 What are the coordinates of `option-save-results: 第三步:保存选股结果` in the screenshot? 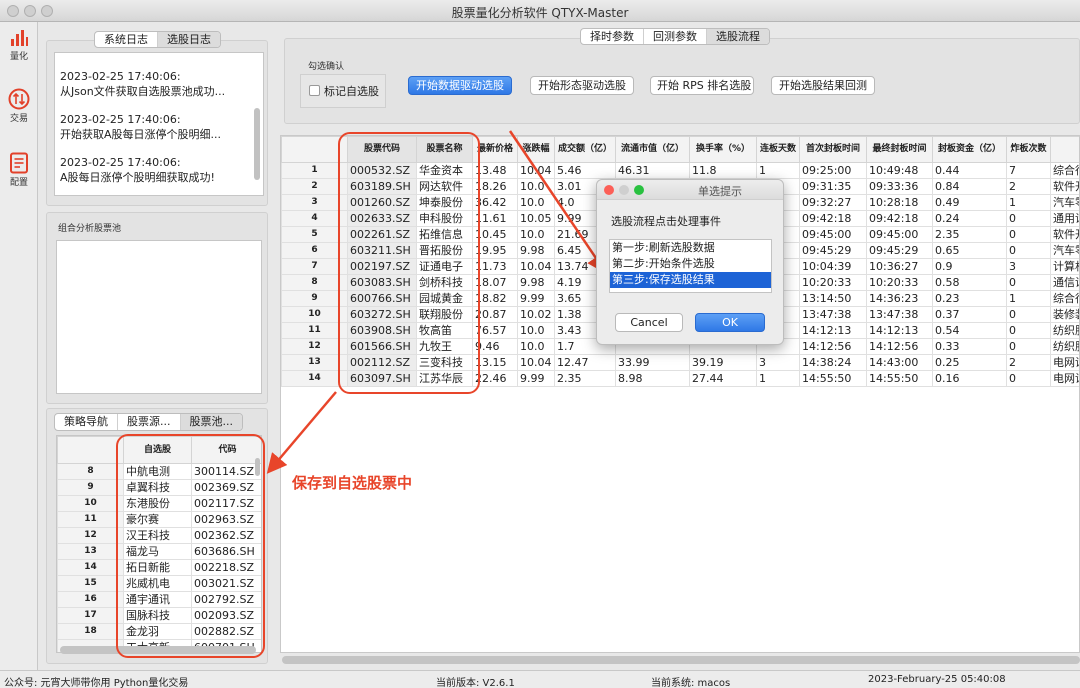 It's located at (690, 280).